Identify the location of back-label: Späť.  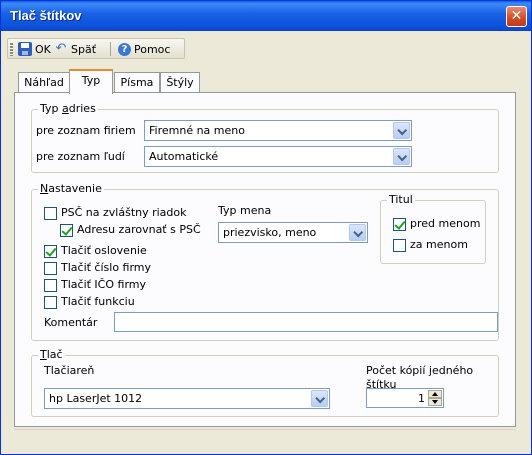
(84, 49).